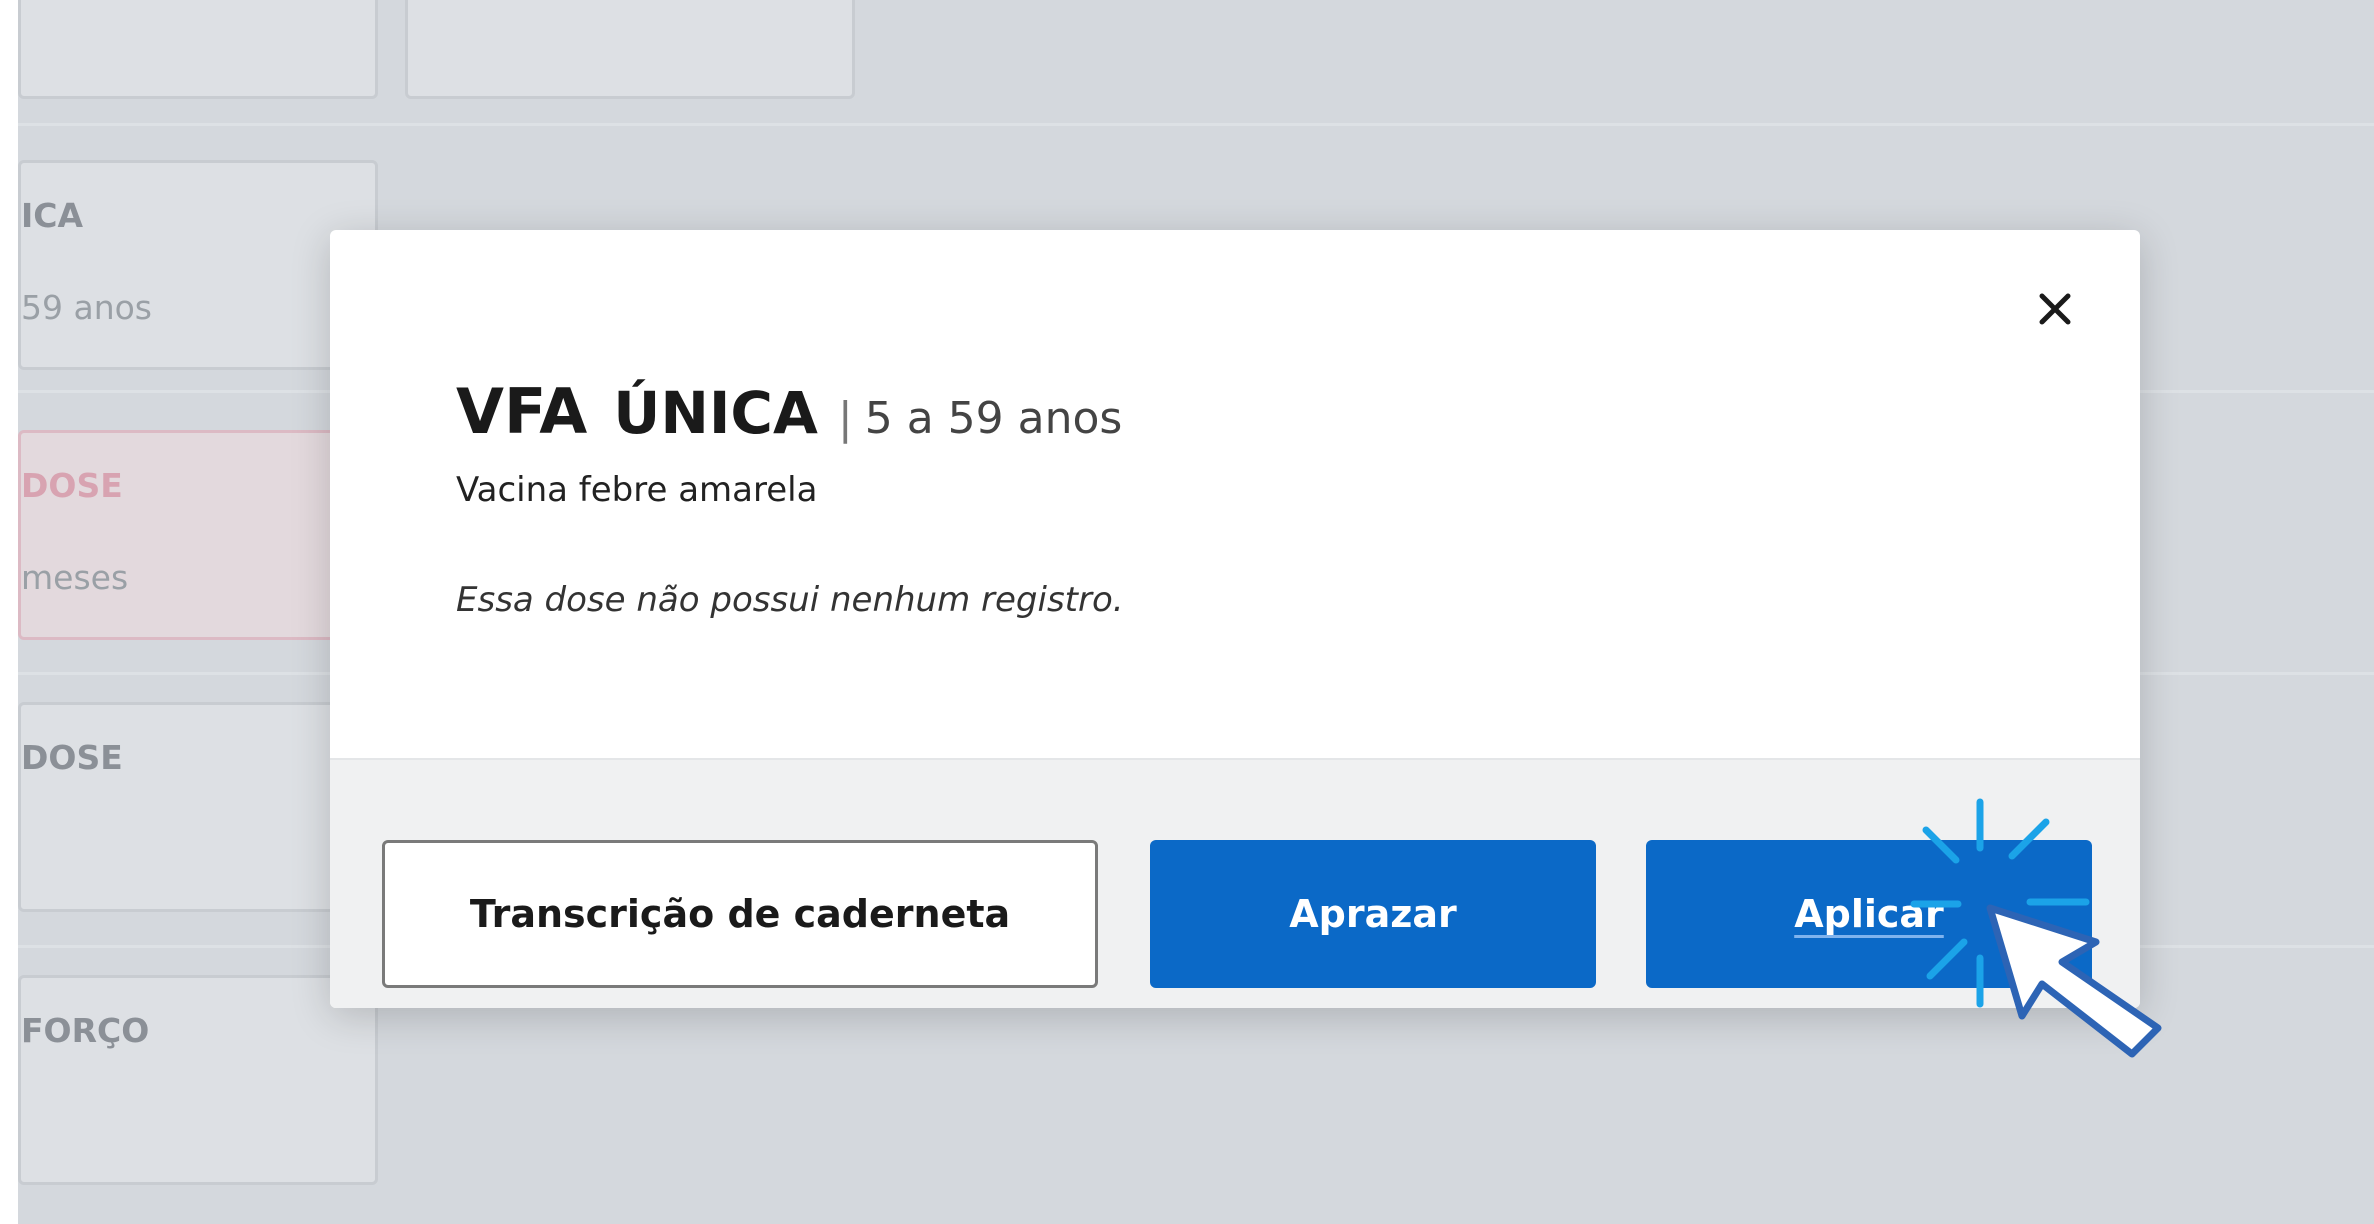 This screenshot has height=1224, width=2374. Describe the element at coordinates (715, 413) in the screenshot. I see `dose-type: ÚNICA` at that location.